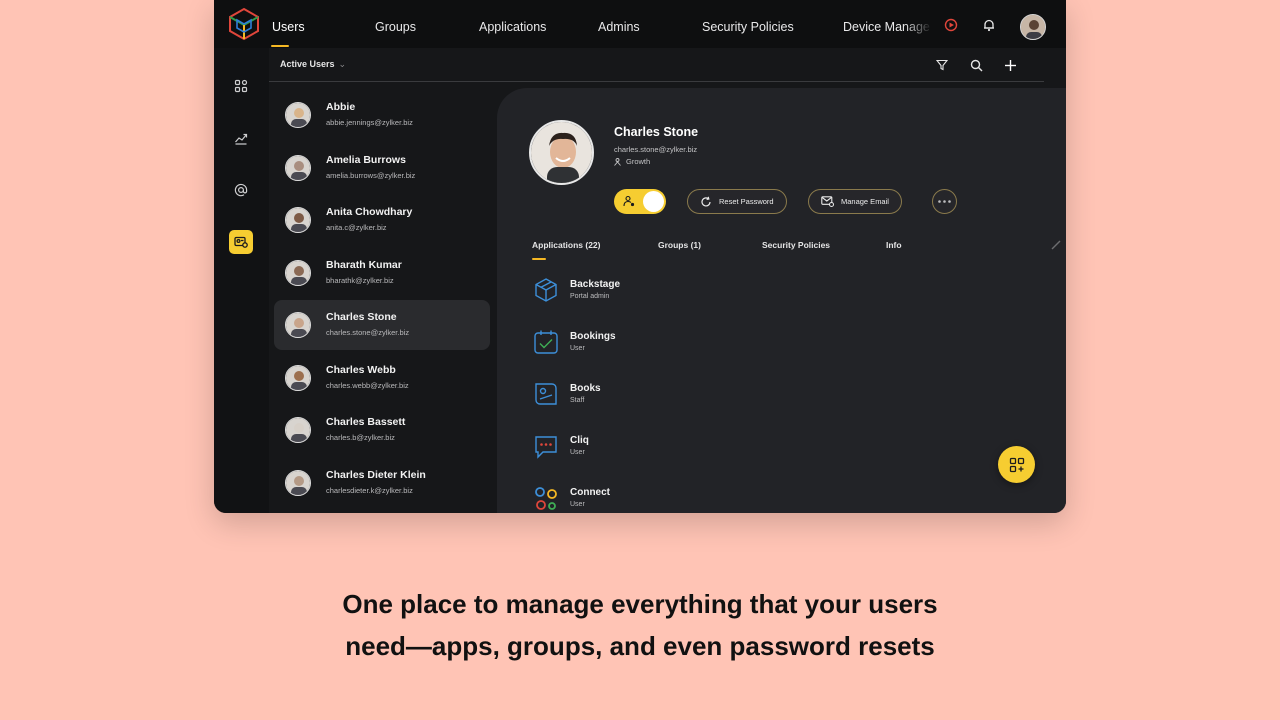  What do you see at coordinates (662, 395) in the screenshot?
I see `application-list-item: Books Staff` at bounding box center [662, 395].